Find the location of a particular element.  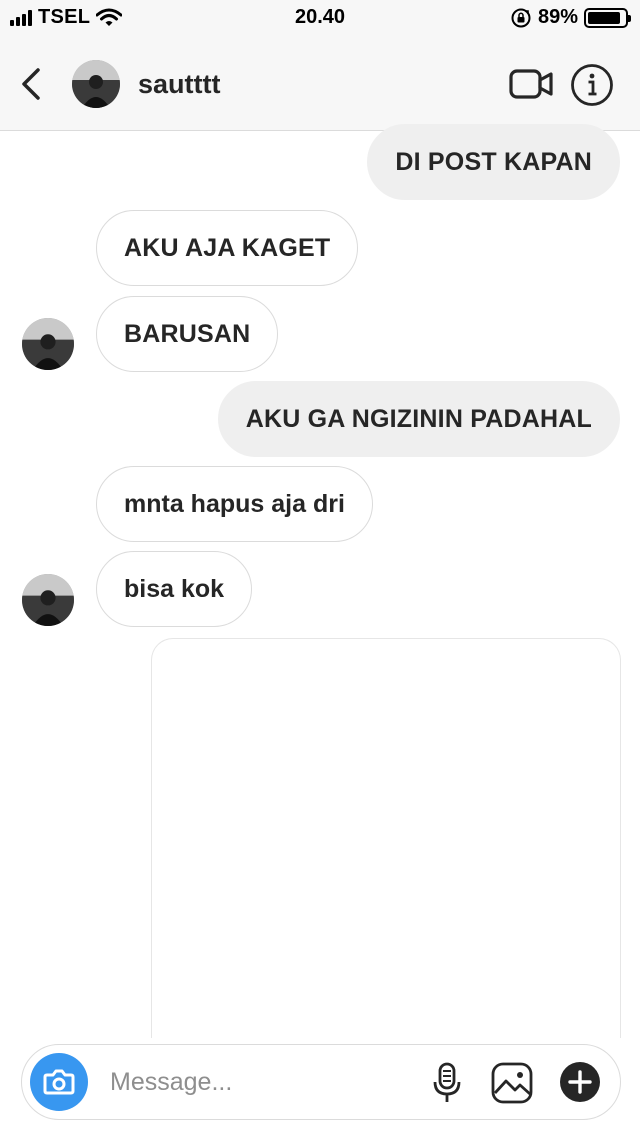

back-chevron-icon is located at coordinates (31, 84).